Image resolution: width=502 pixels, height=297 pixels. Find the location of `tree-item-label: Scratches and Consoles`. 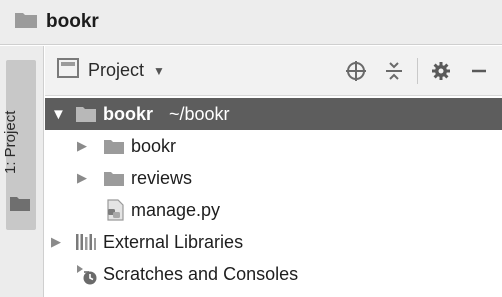

tree-item-label: Scratches and Consoles is located at coordinates (201, 273).